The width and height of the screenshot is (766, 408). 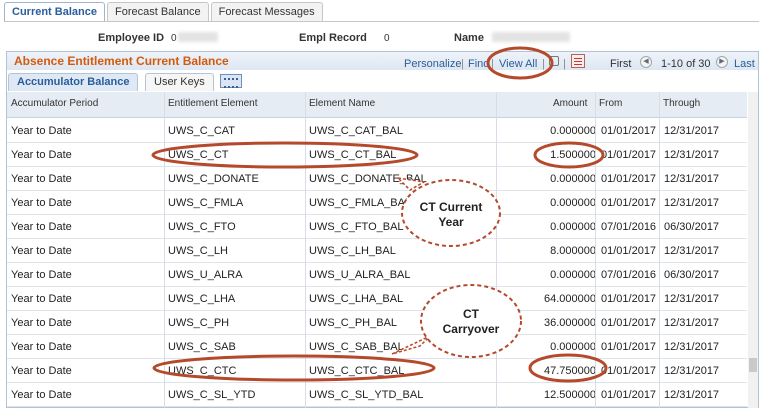 What do you see at coordinates (202, 131) in the screenshot?
I see `cell-entitlement: UWS_C_CAT` at bounding box center [202, 131].